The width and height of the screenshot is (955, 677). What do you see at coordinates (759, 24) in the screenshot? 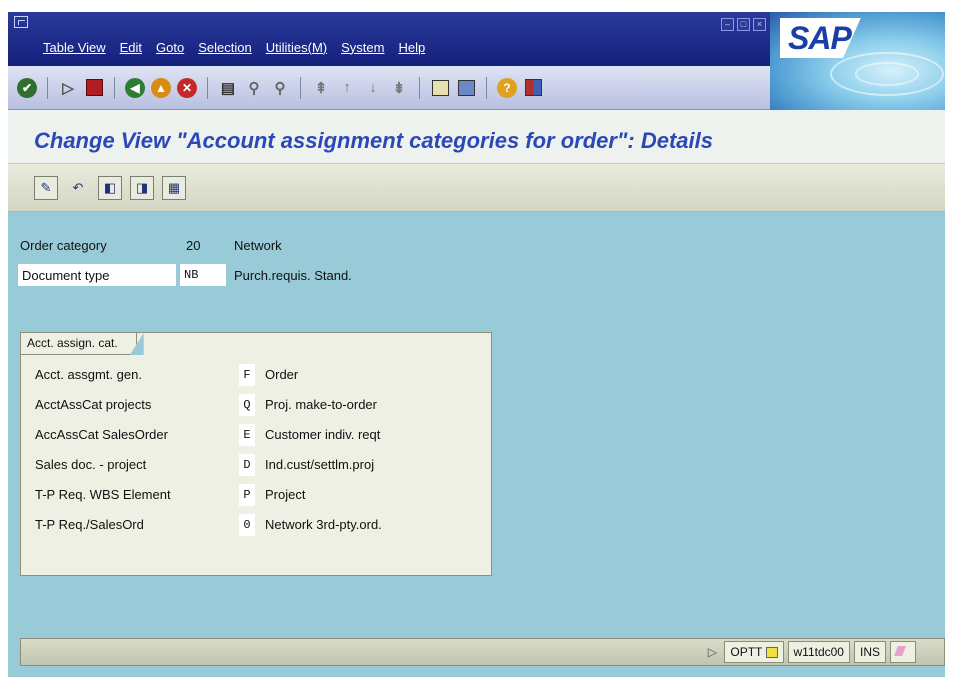
I see `close-icon: ×` at bounding box center [759, 24].